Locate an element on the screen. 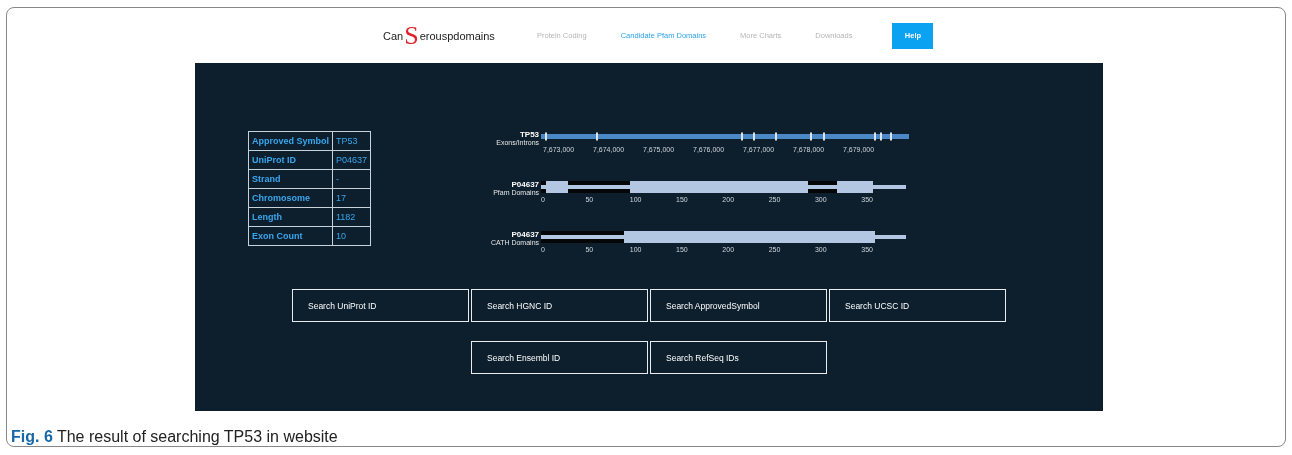 The height and width of the screenshot is (455, 1292). search-button: Search Ensembl ID is located at coordinates (559, 357).